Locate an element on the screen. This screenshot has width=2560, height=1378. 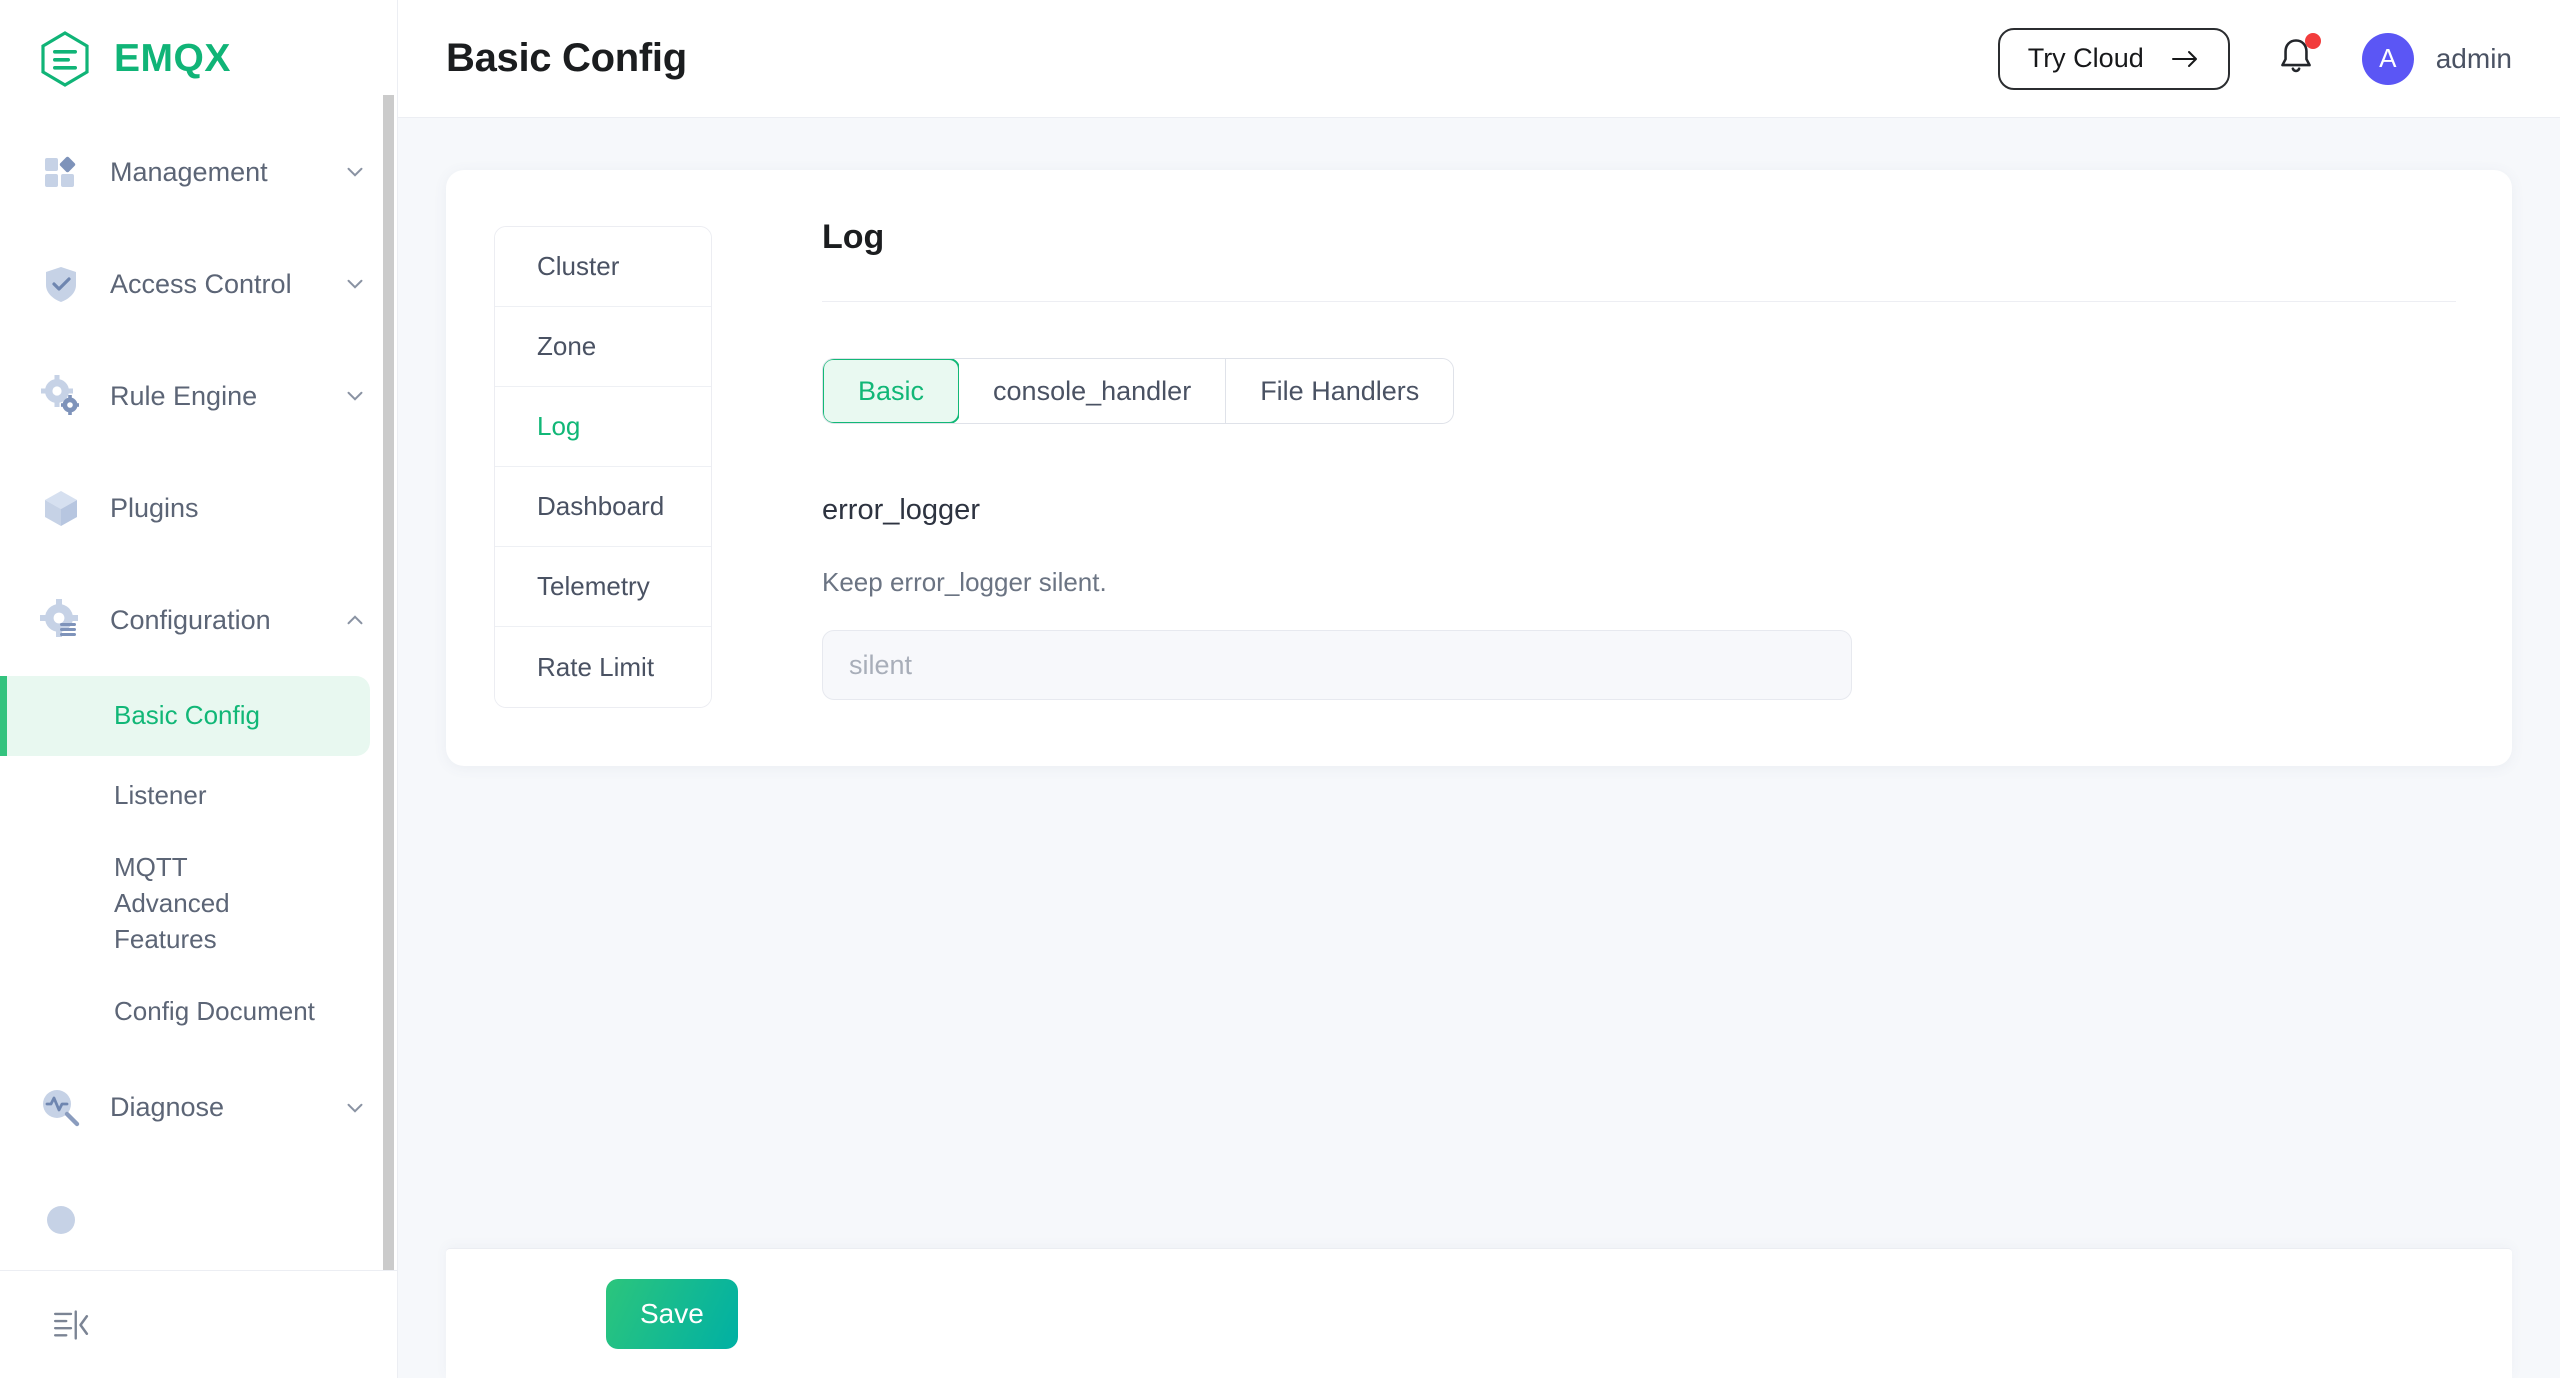
config-item-cluster: Cluster is located at coordinates (603, 267).